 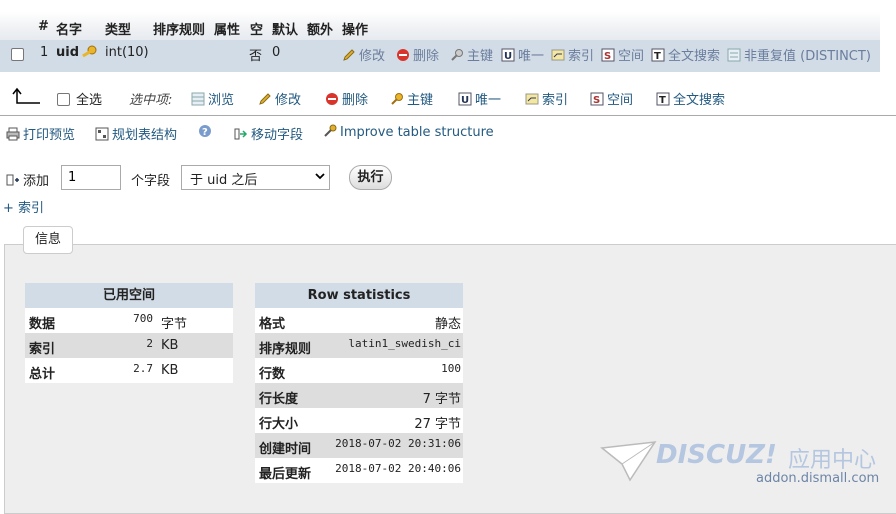 I want to click on row-checkbox, so click(x=17, y=56).